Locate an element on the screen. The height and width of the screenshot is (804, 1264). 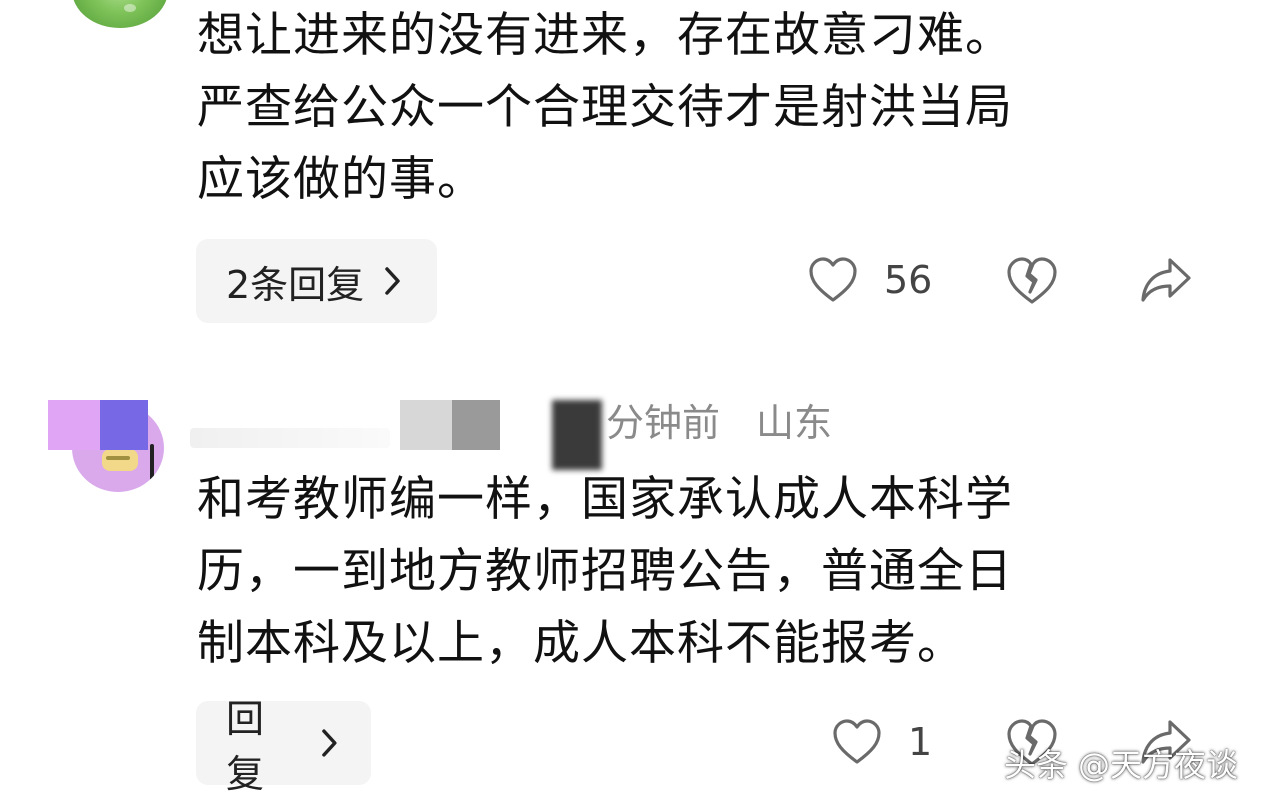
reply-button: 回复 is located at coordinates (283, 746).